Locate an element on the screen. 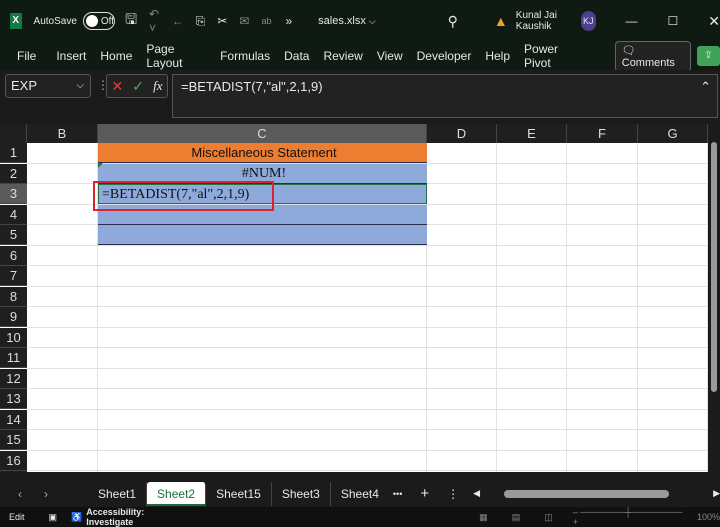 The height and width of the screenshot is (527, 720). tab-review: Review is located at coordinates (342, 56).